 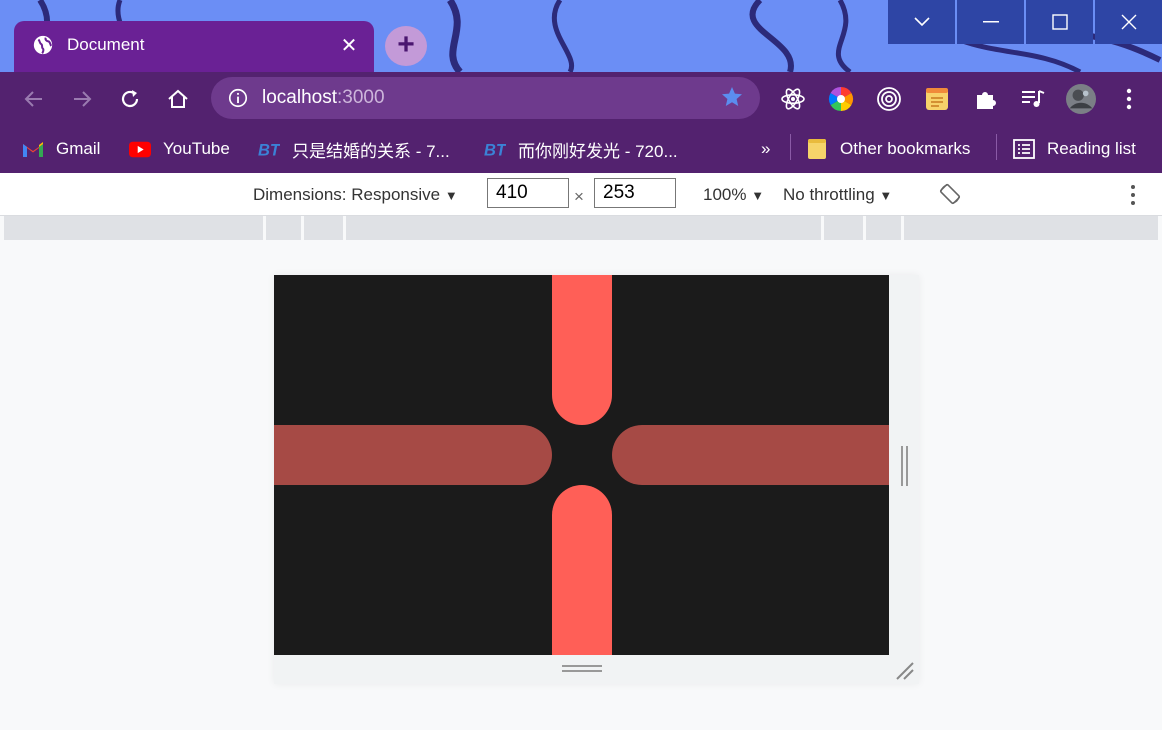 I want to click on url-port: :3000, so click(x=361, y=97).